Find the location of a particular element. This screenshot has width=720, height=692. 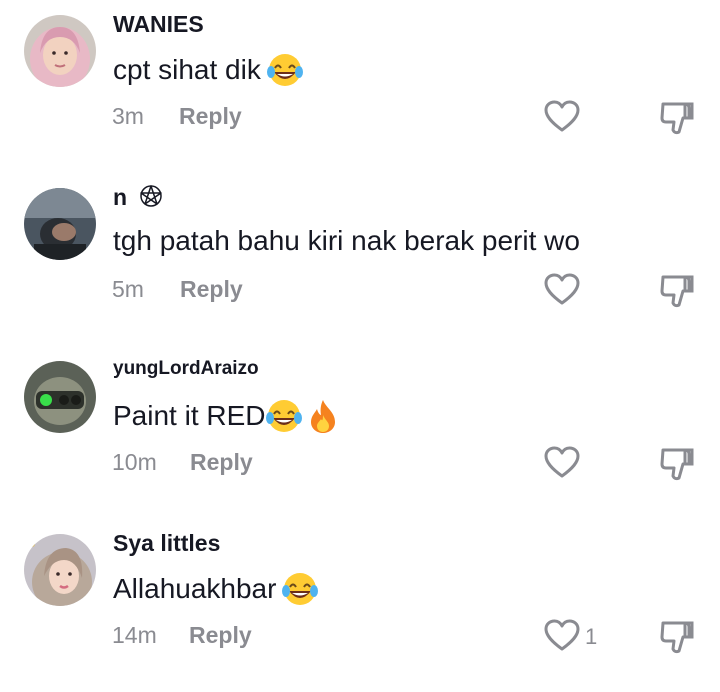

timestamp: 10m is located at coordinates (134, 462).